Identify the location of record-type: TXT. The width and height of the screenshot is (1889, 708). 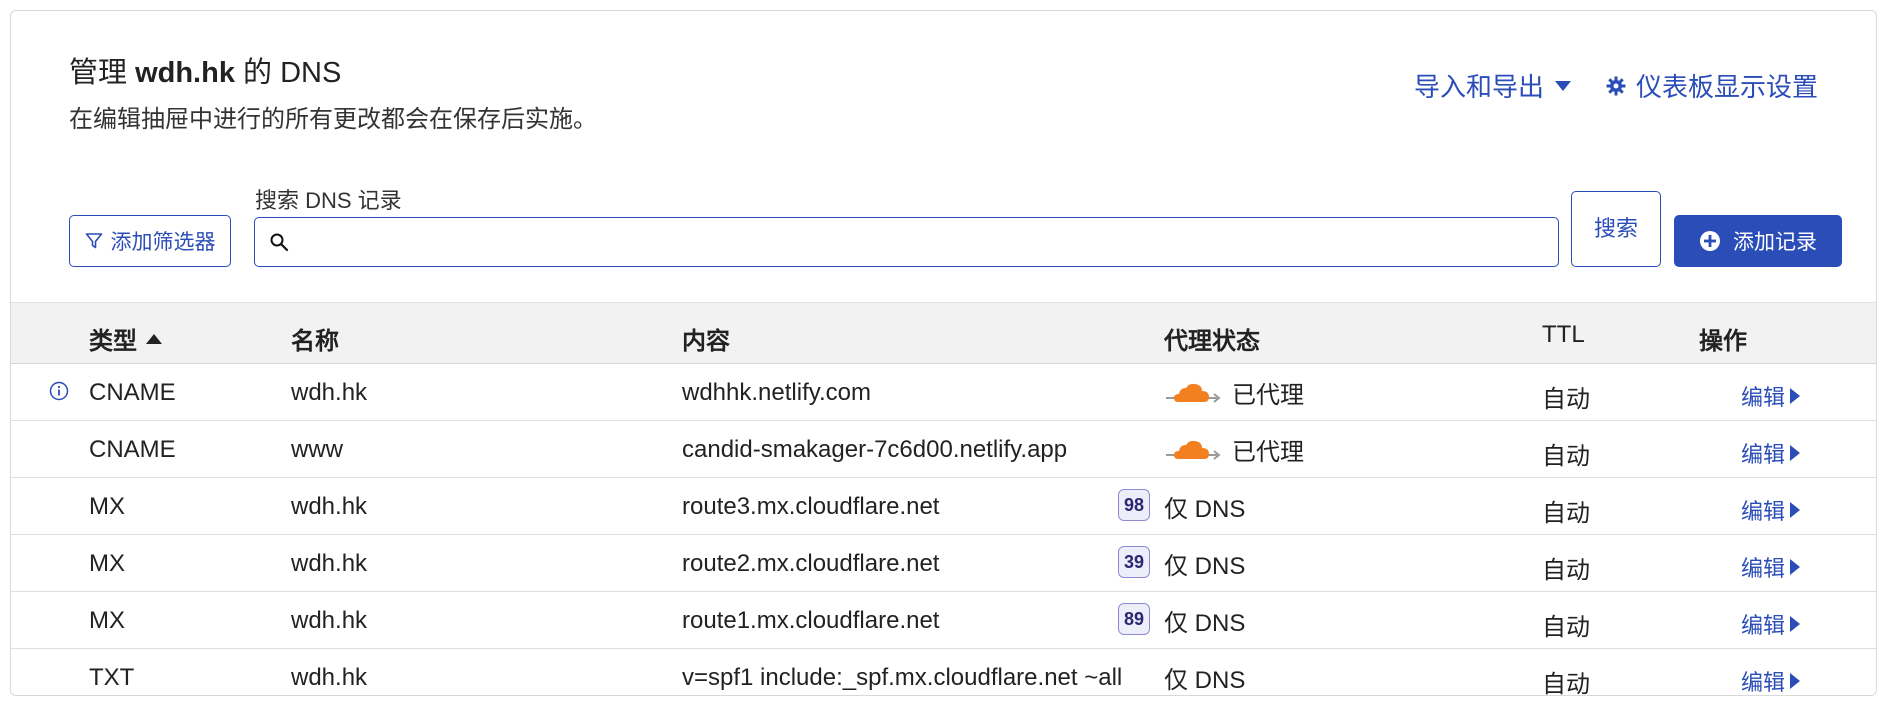
(112, 677).